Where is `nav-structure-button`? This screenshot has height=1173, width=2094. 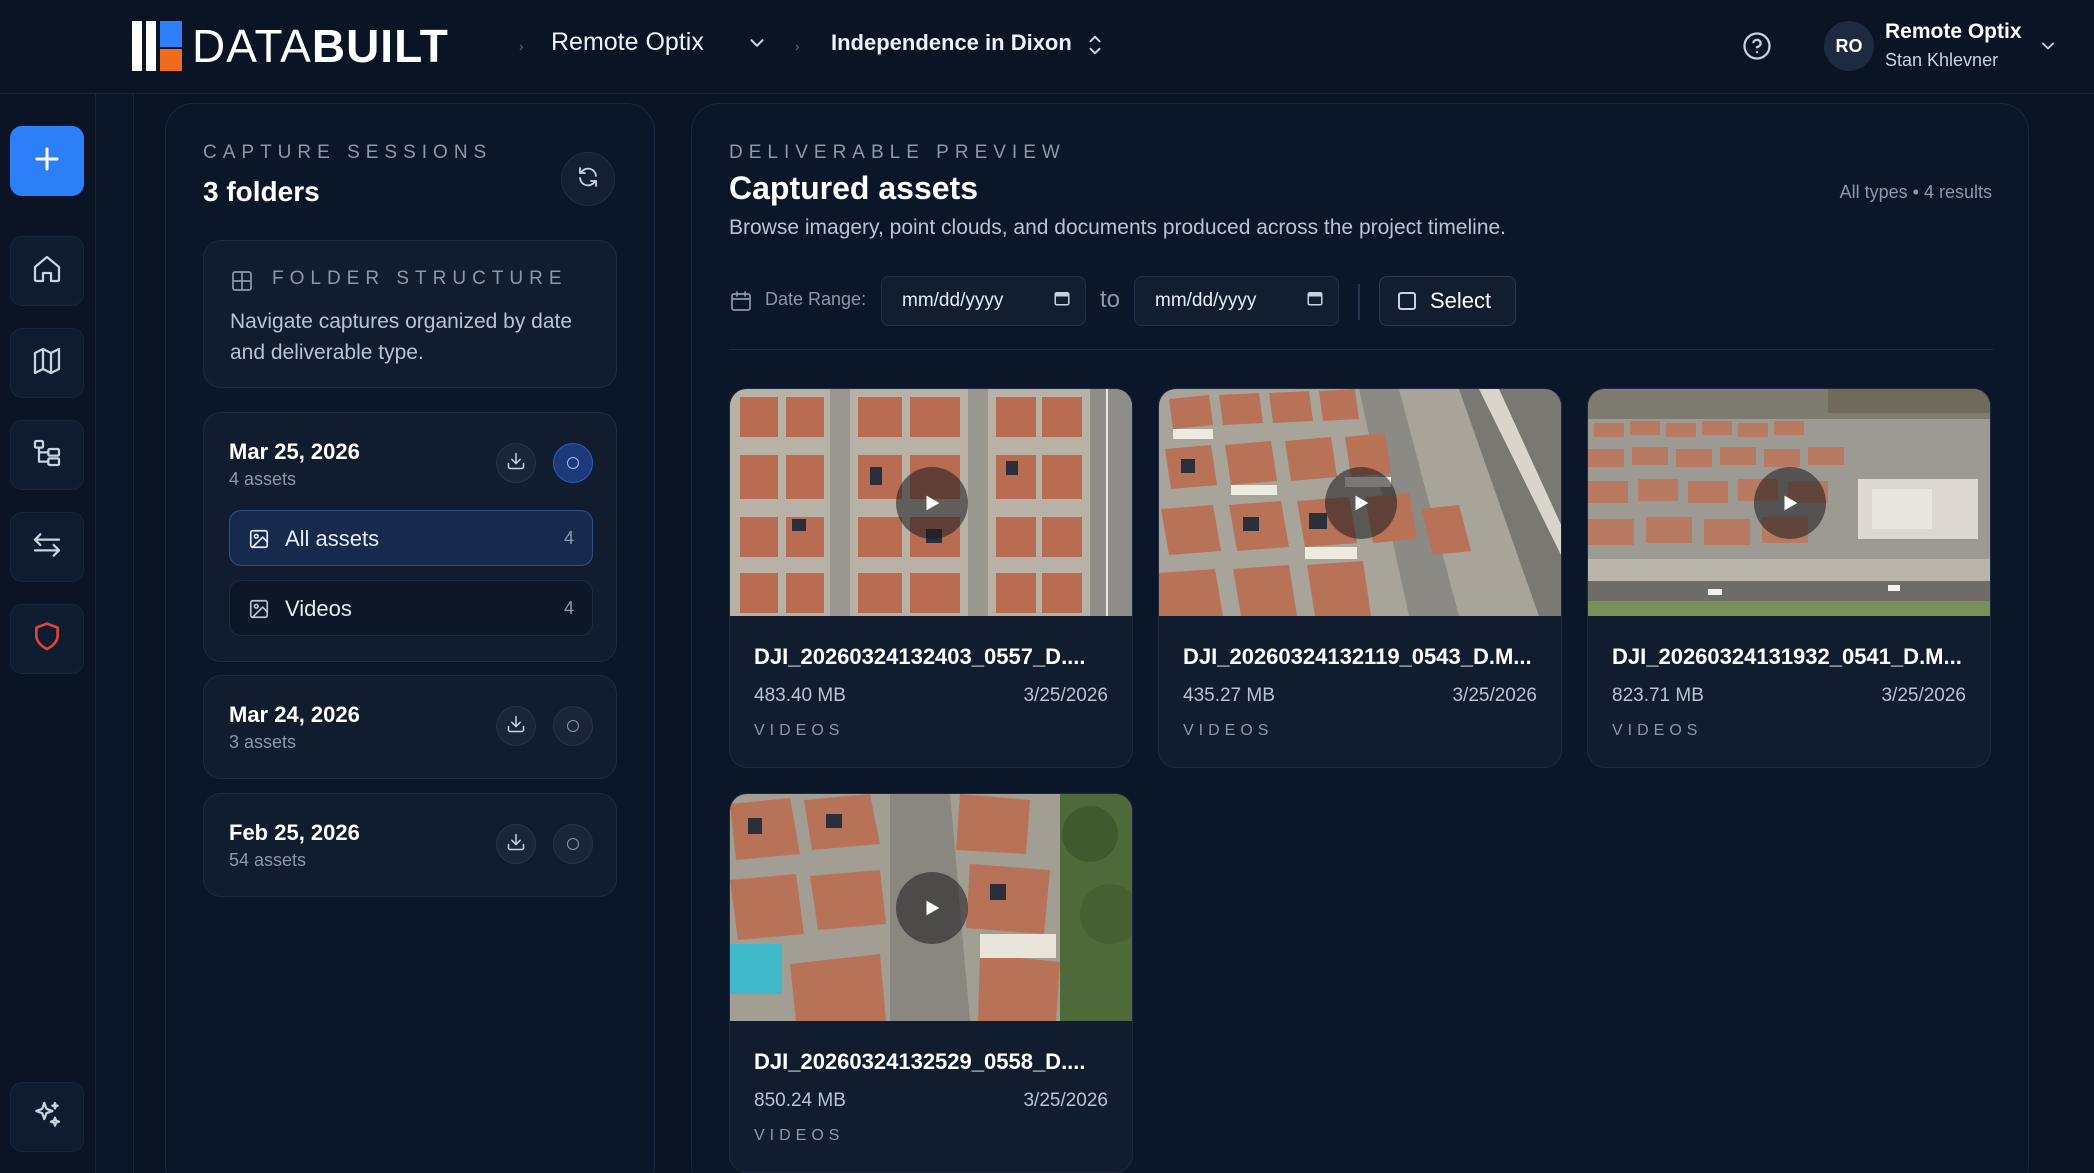
nav-structure-button is located at coordinates (47, 455).